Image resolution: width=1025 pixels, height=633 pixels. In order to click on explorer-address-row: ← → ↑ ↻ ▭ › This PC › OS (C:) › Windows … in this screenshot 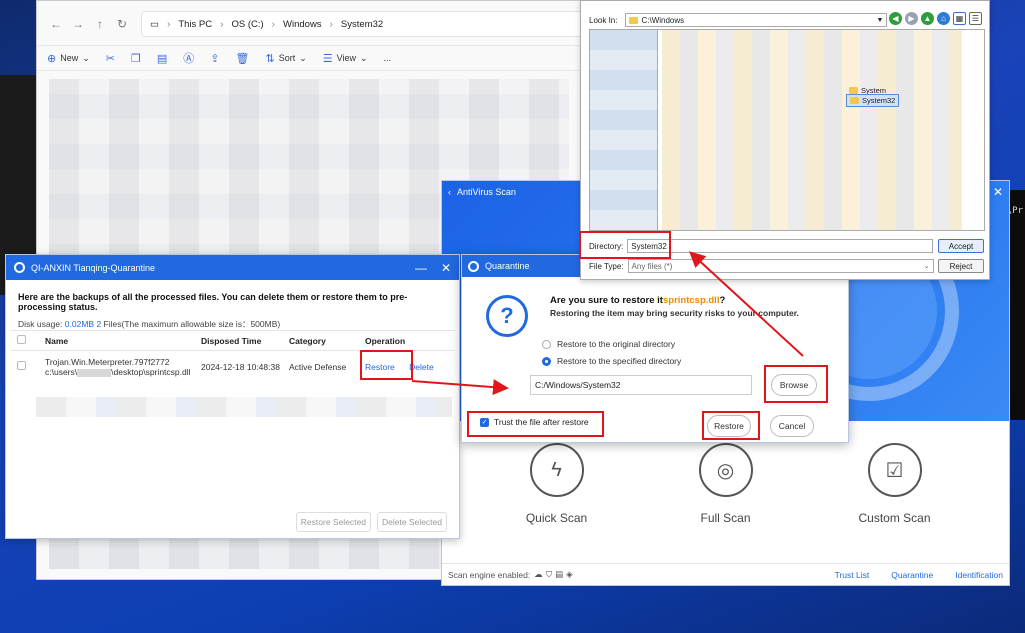, I will do `click(316, 24)`.